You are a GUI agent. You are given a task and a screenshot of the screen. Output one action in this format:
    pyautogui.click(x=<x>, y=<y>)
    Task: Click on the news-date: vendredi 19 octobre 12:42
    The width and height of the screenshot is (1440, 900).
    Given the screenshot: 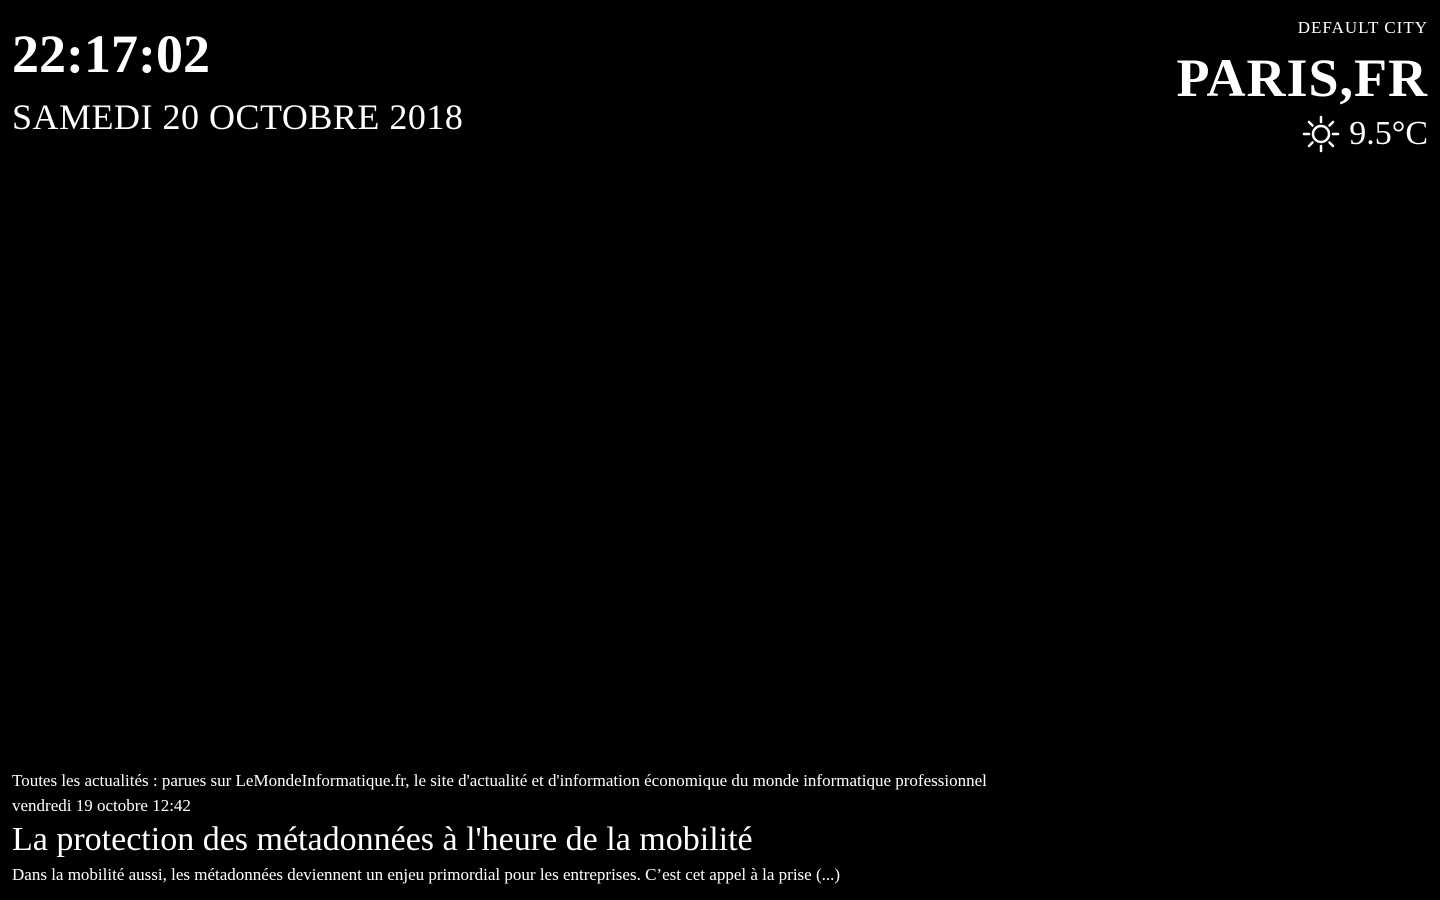 What is the action you would take?
    pyautogui.click(x=101, y=805)
    